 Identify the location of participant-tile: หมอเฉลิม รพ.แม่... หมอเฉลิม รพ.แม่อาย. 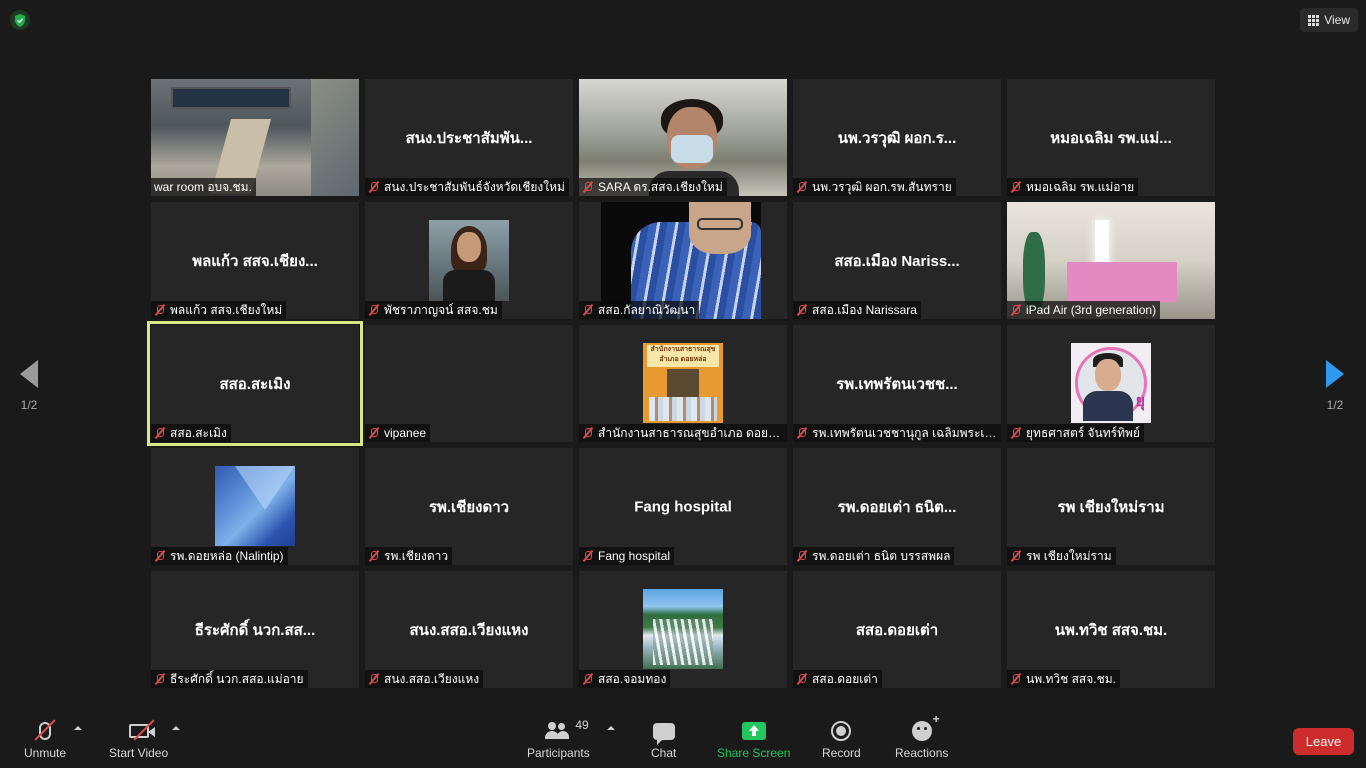
(1111, 137).